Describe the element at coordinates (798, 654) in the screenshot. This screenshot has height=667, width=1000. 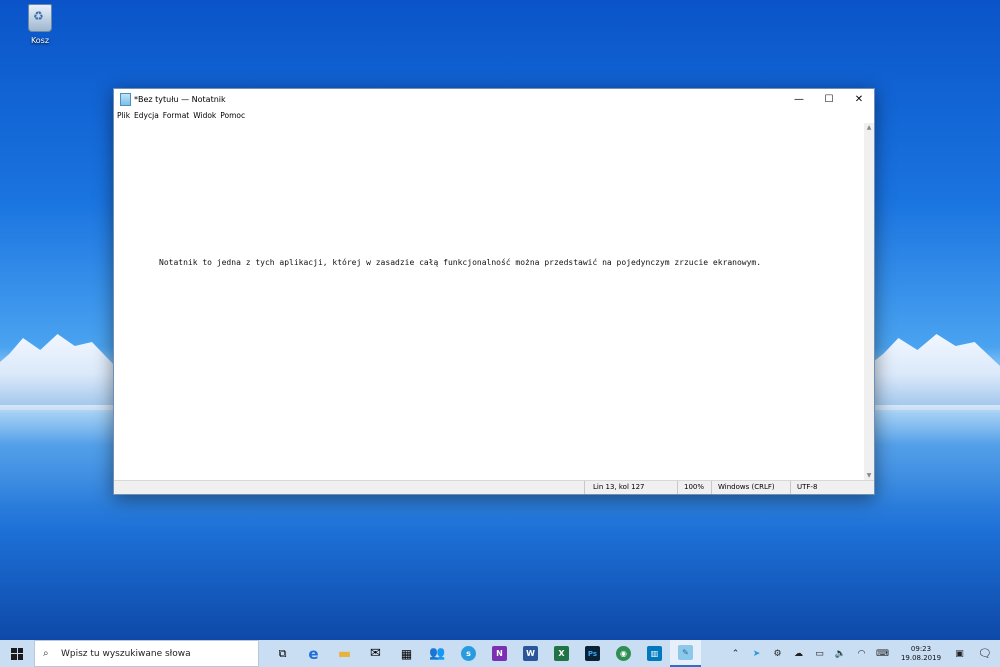
I see `cloud-icon: ☁` at that location.